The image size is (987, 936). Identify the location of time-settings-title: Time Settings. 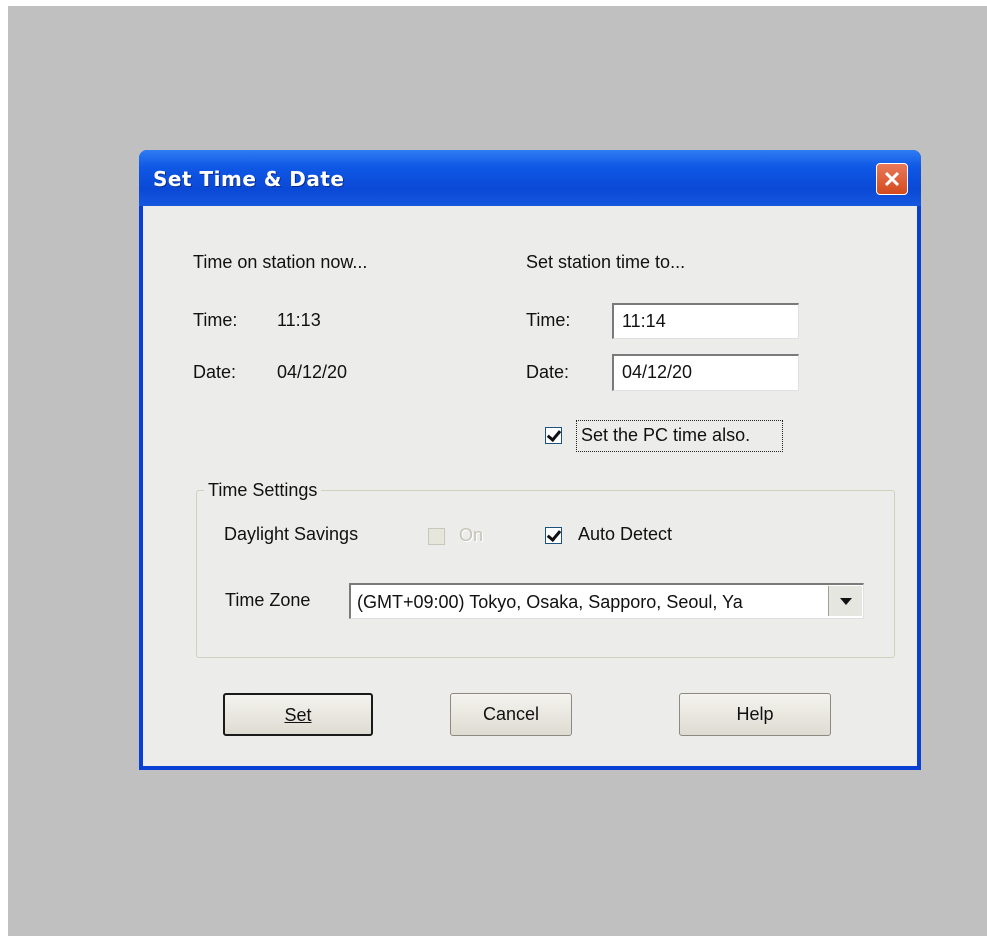
(263, 490).